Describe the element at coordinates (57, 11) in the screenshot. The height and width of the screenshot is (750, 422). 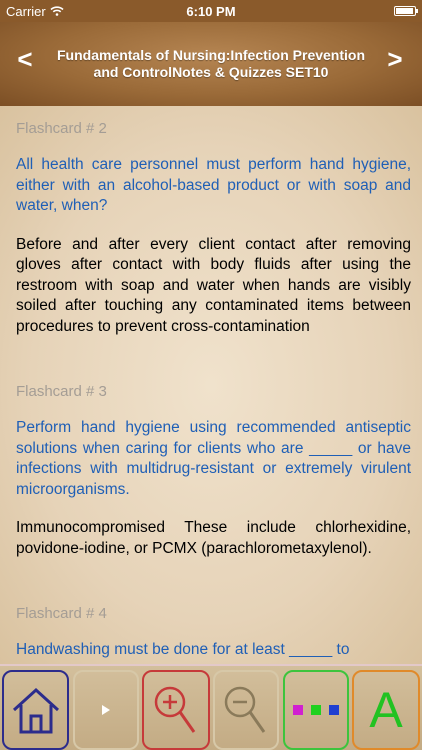
I see `wifi-icon` at that location.